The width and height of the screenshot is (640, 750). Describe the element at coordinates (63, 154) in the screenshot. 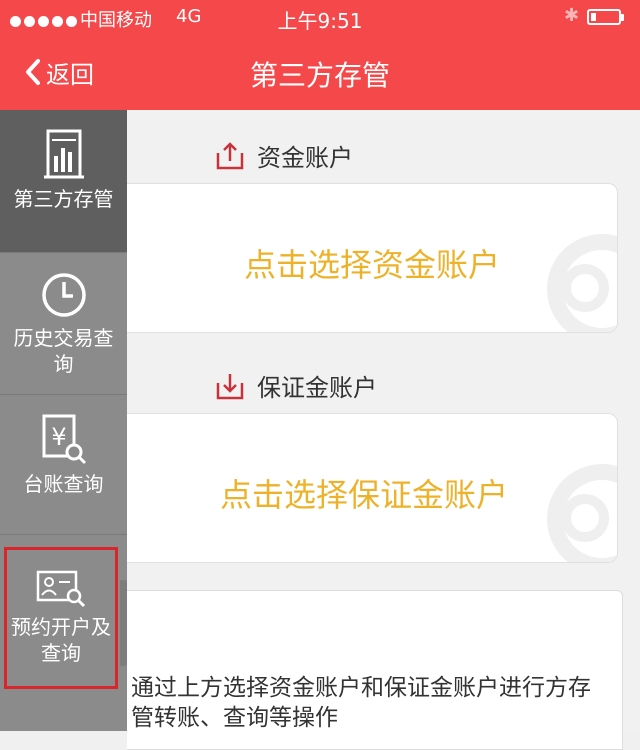

I see `building-chart-icon` at that location.